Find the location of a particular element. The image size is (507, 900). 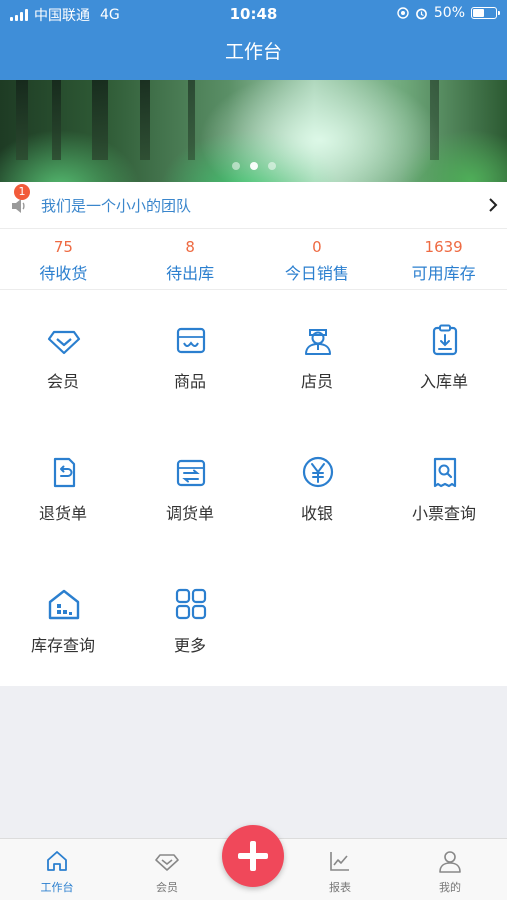

stat-today-sales: 0 今日销售 is located at coordinates (317, 259).